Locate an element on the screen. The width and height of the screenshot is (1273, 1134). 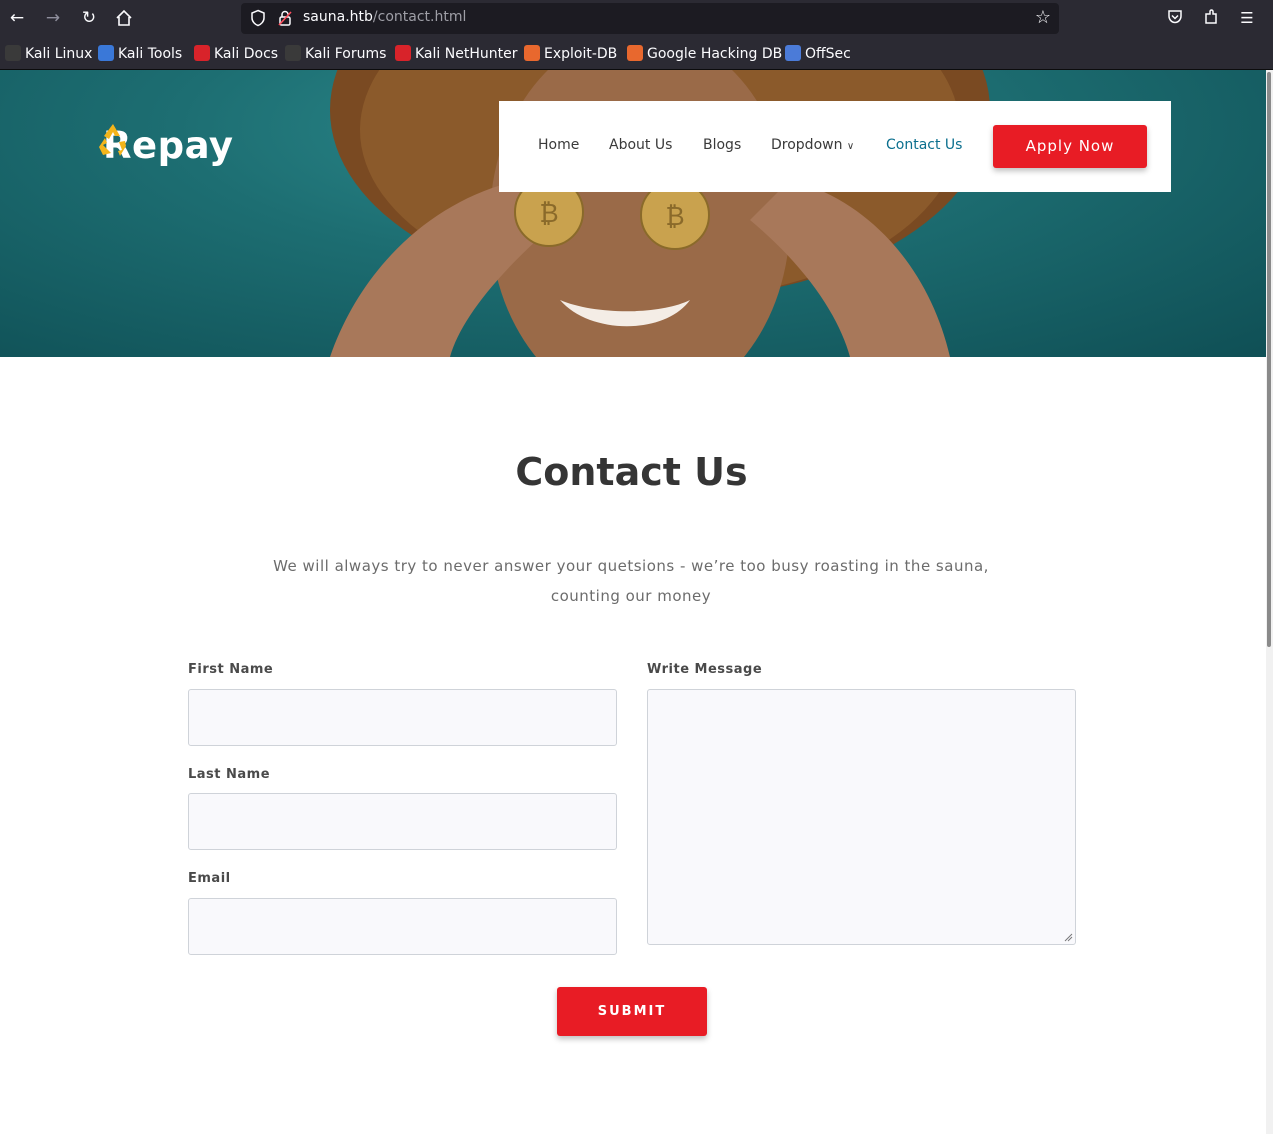
bookmark-label: Kali NetHunter is located at coordinates (466, 54).